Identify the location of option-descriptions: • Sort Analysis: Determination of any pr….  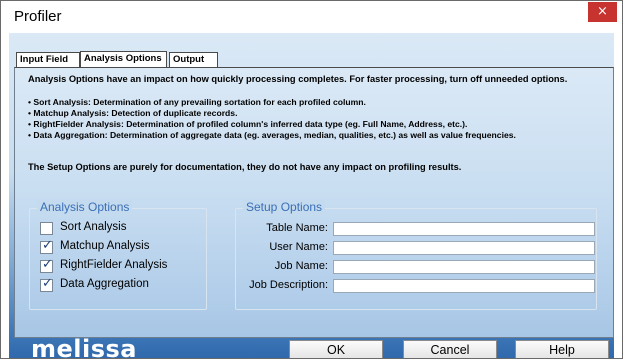
(272, 119).